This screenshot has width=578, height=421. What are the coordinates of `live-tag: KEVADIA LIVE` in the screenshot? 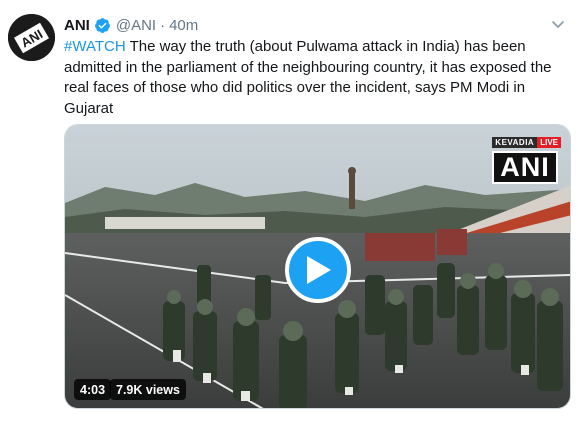 It's located at (526, 142).